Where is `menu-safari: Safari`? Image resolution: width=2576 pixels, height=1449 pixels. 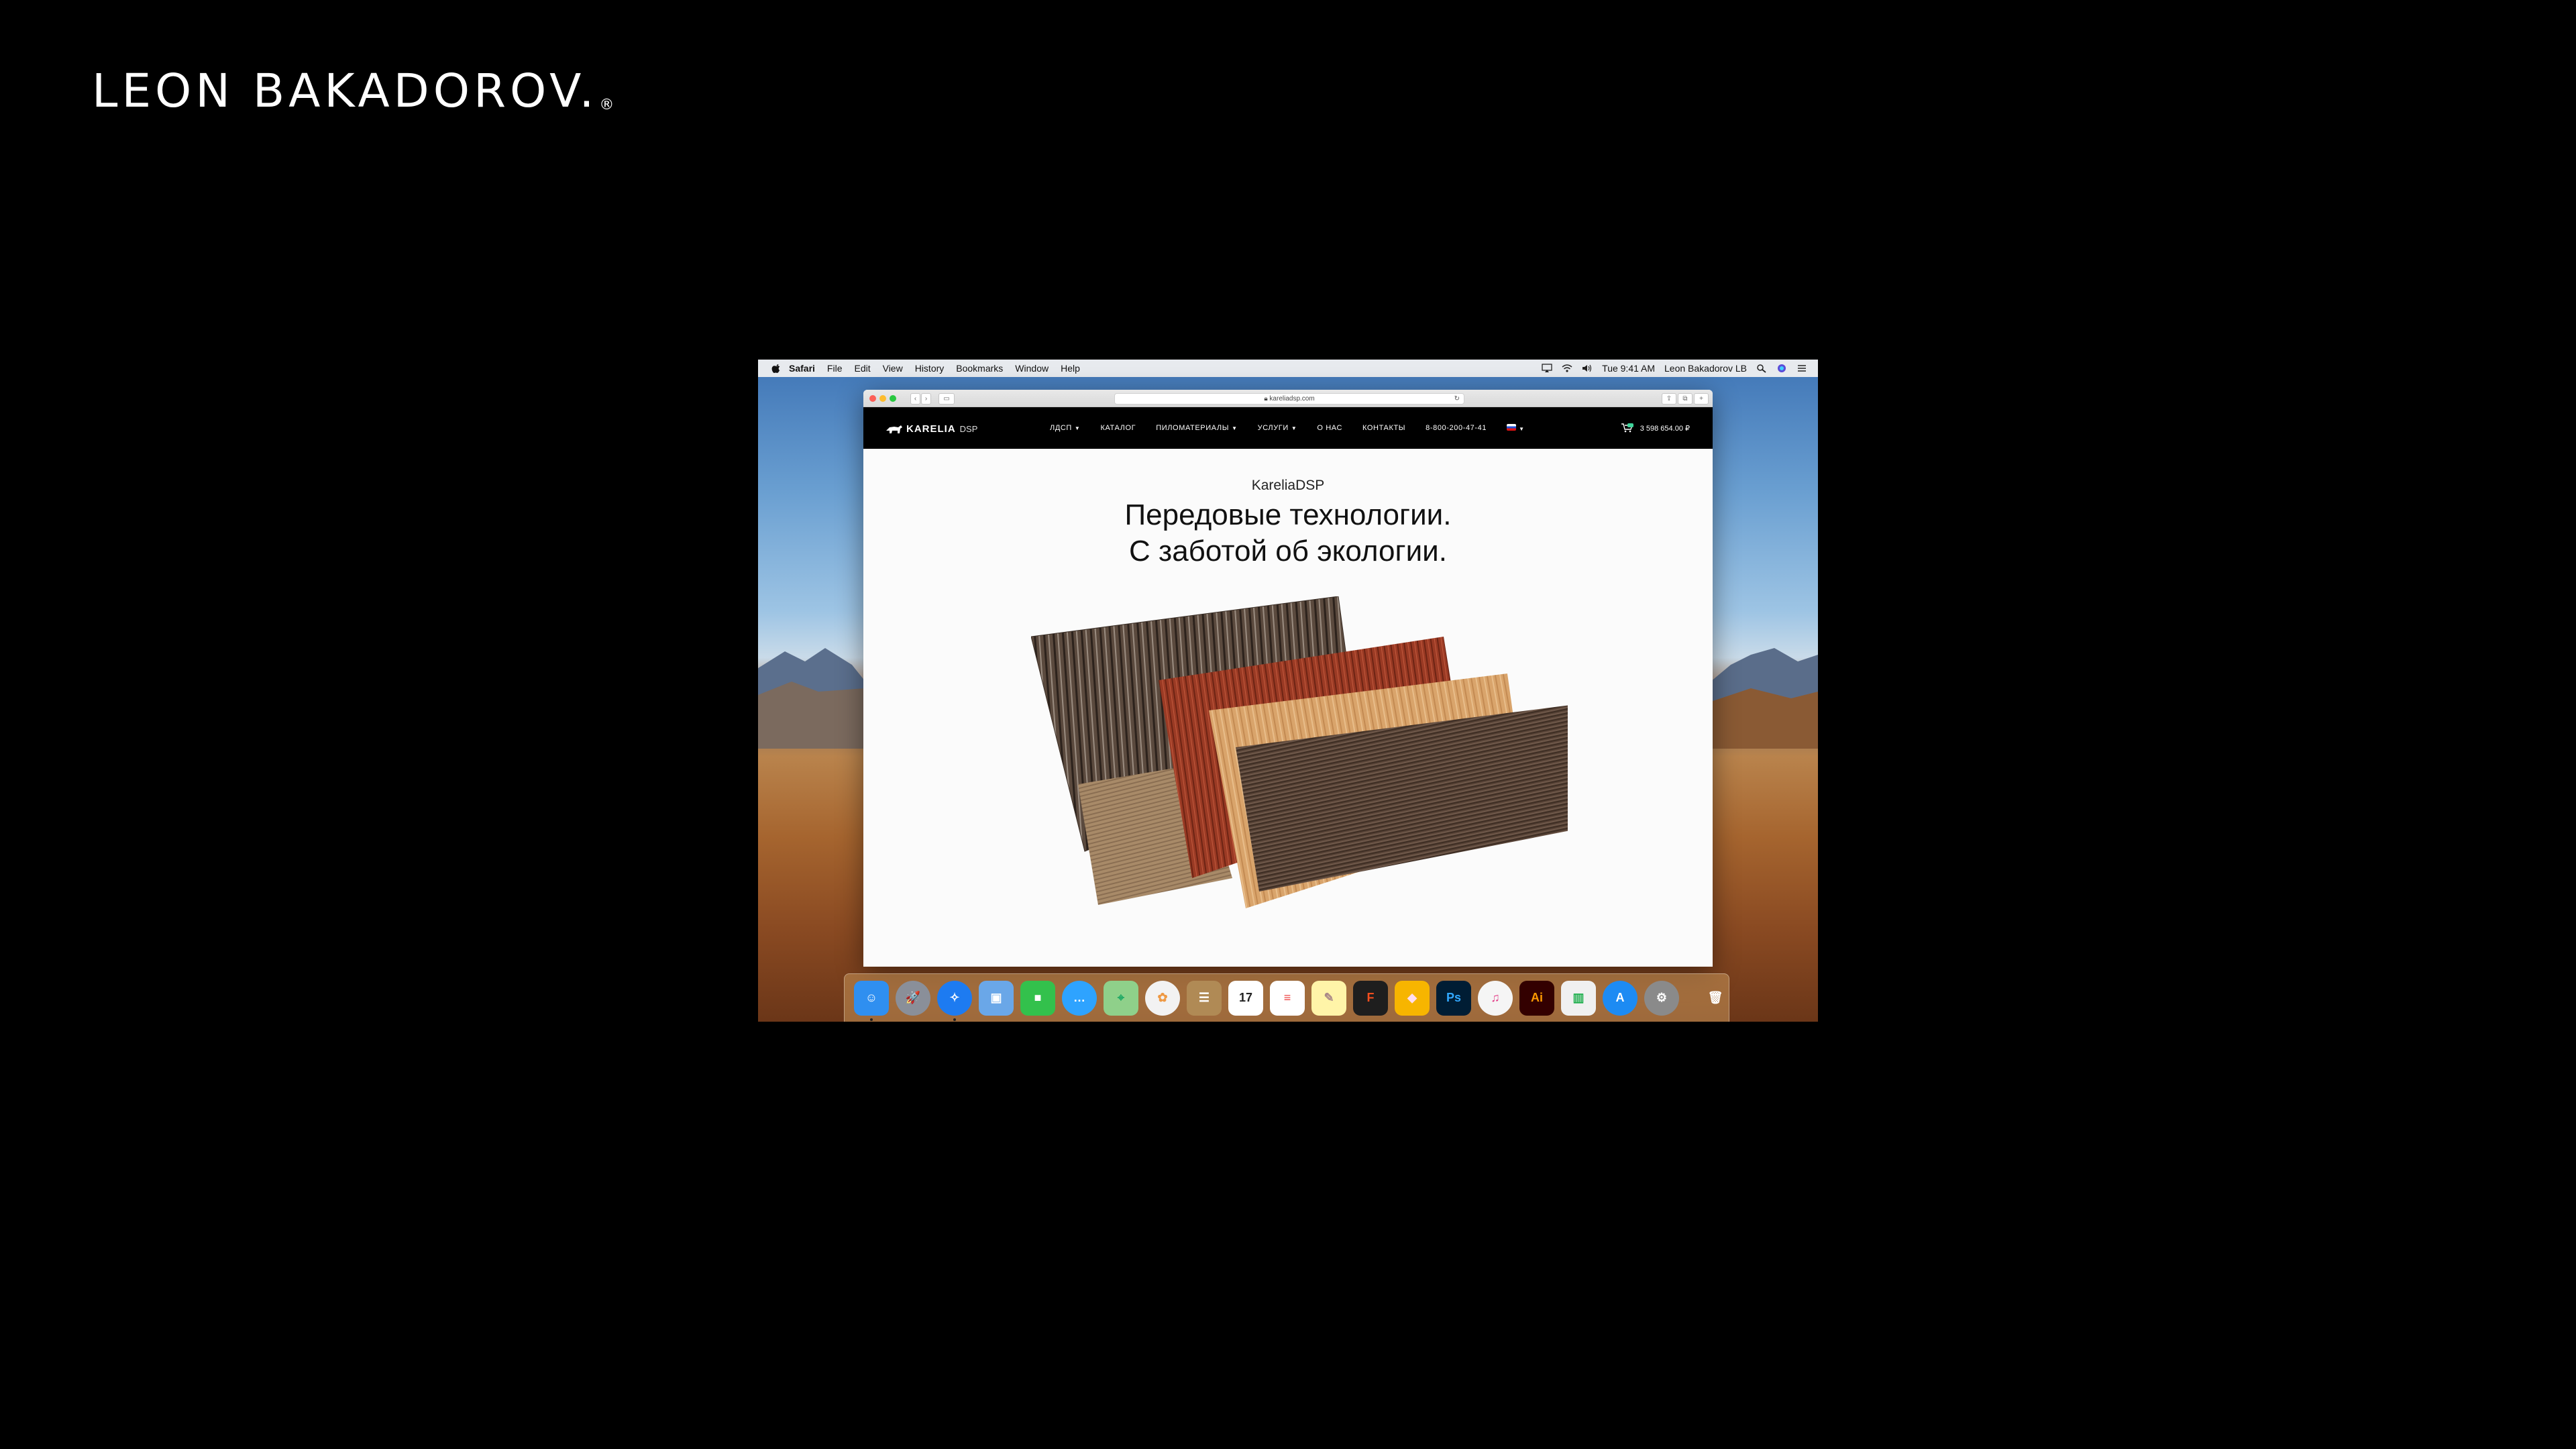
menu-safari: Safari is located at coordinates (802, 368).